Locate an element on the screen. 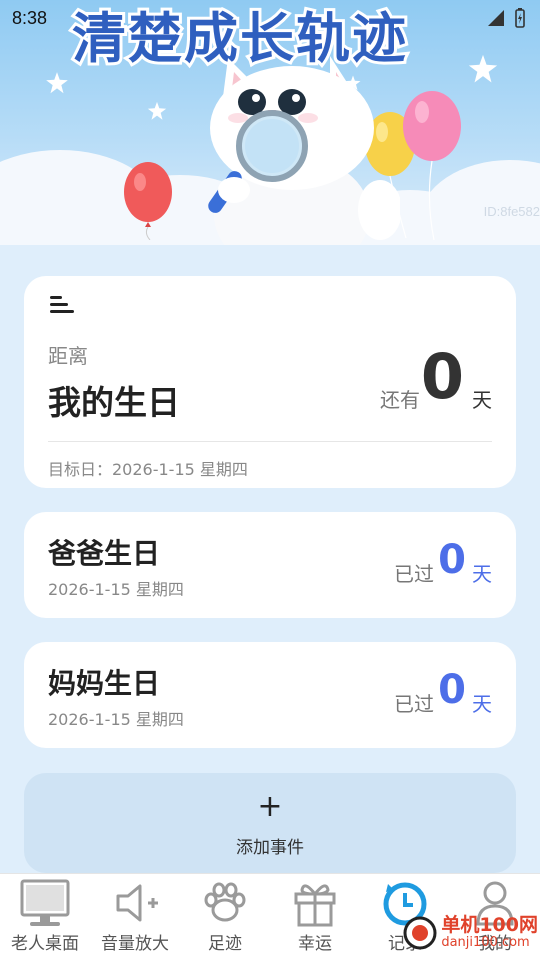 The image size is (540, 960). battery-icon is located at coordinates (520, 18).